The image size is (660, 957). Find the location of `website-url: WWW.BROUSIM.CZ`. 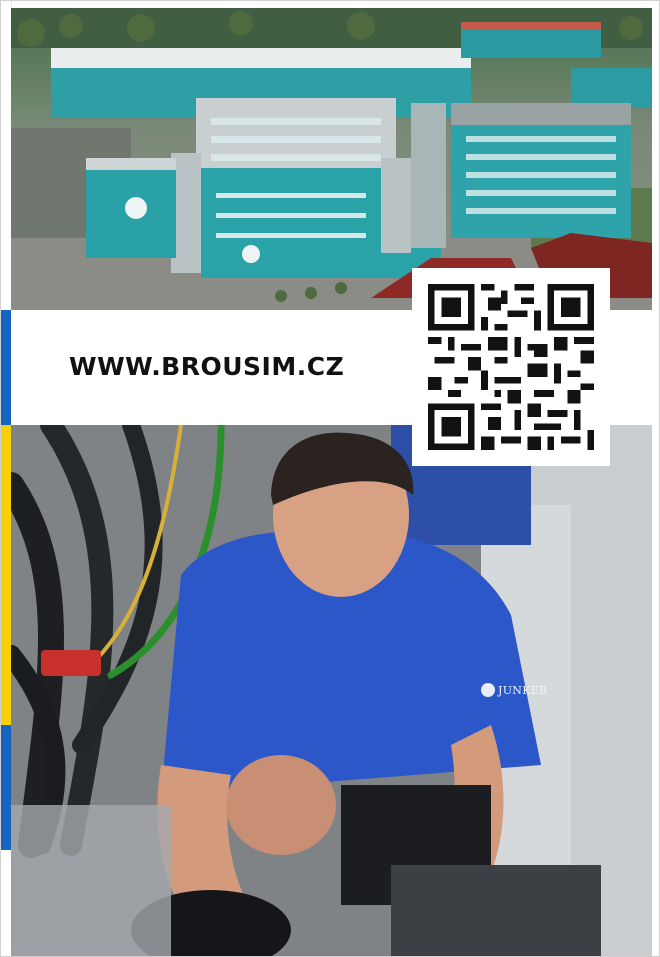

website-url: WWW.BROUSIM.CZ is located at coordinates (206, 366).